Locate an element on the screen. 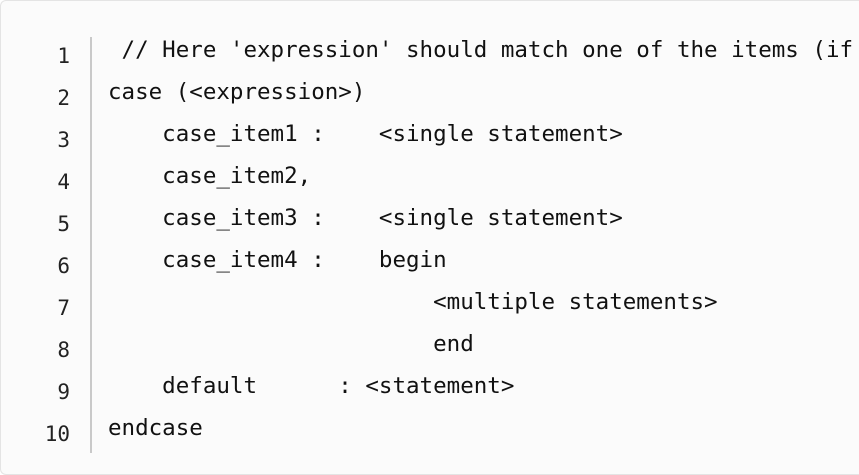 Image resolution: width=859 pixels, height=475 pixels. code-line: endcase is located at coordinates (155, 428).